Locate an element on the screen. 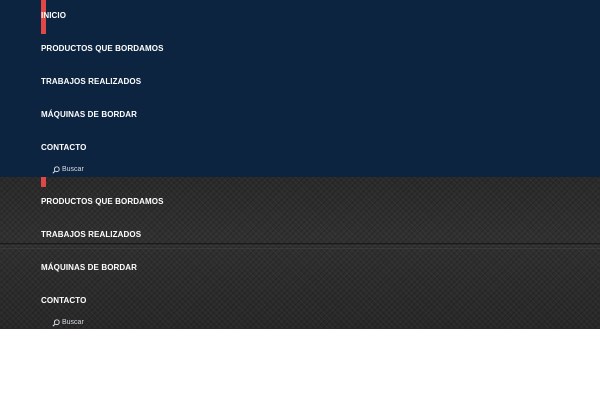  active-indicator is located at coordinates (43, 182).